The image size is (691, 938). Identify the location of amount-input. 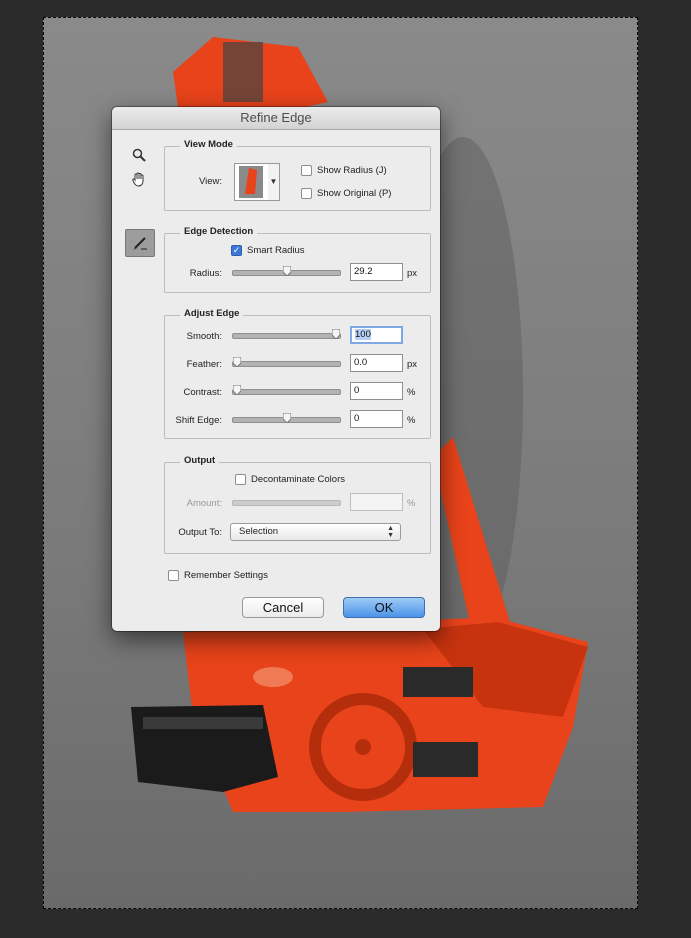
(376, 502).